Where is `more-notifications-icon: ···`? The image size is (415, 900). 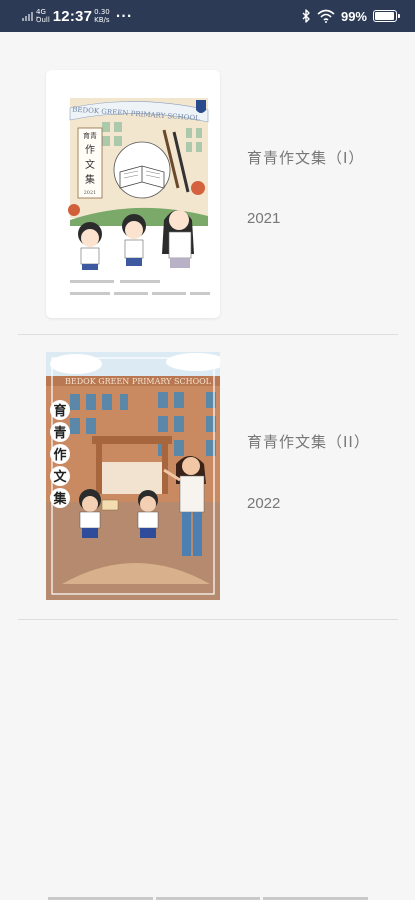 more-notifications-icon: ··· is located at coordinates (124, 16).